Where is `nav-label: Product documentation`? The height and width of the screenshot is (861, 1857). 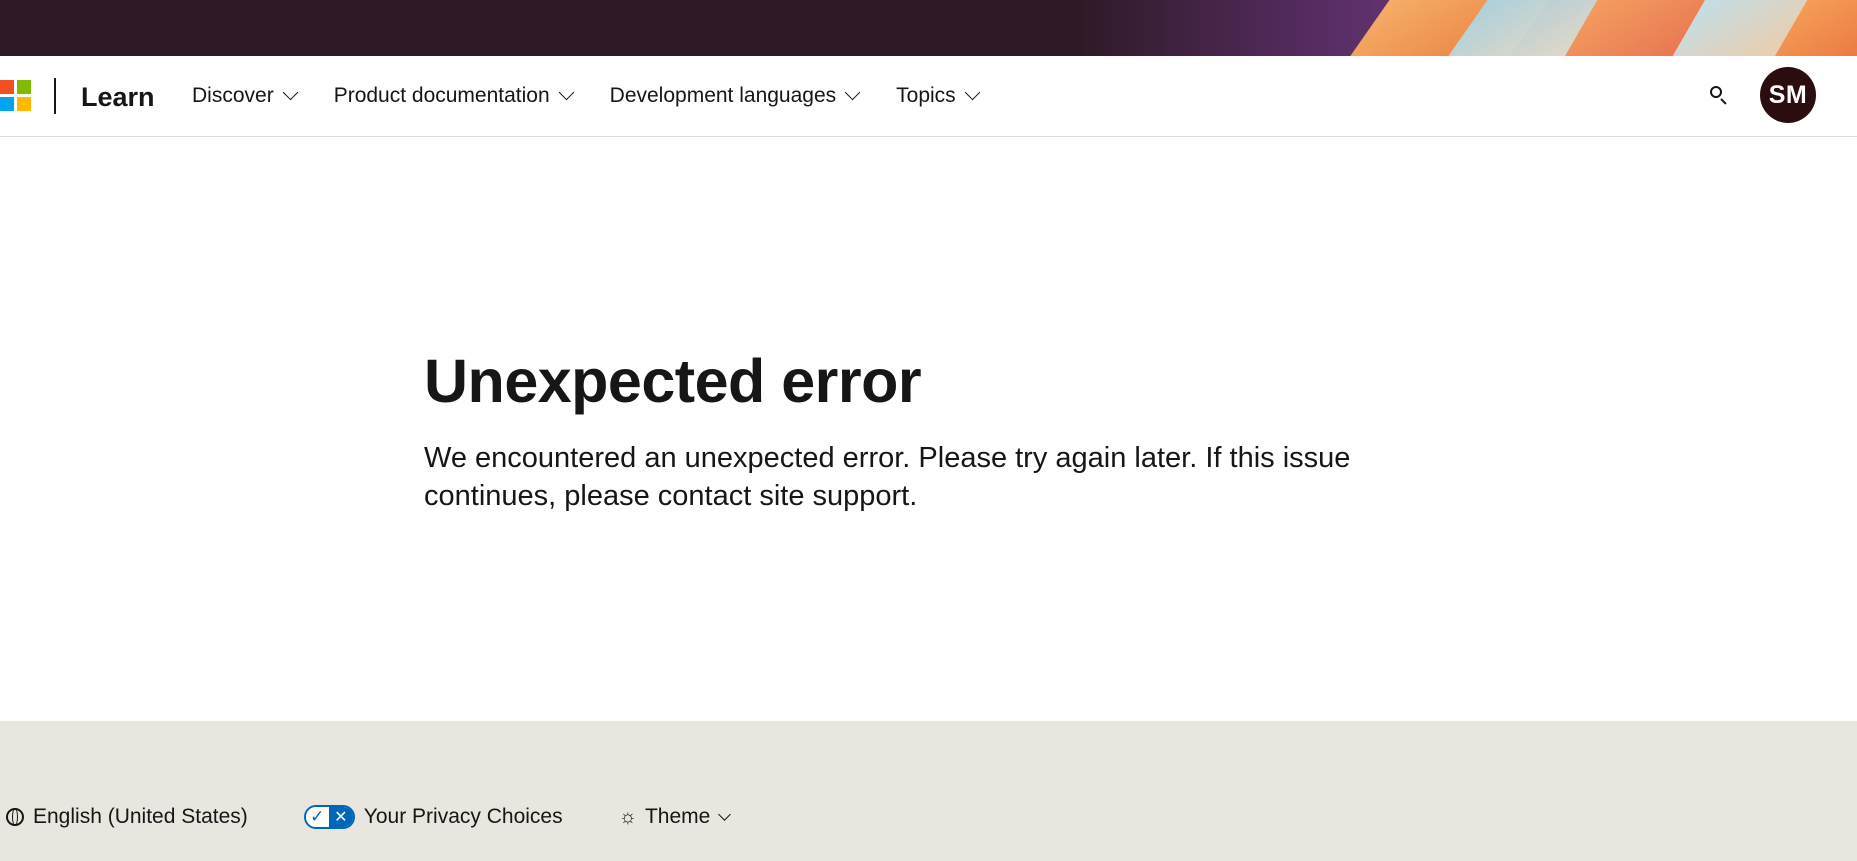
nav-label: Product documentation is located at coordinates (441, 95).